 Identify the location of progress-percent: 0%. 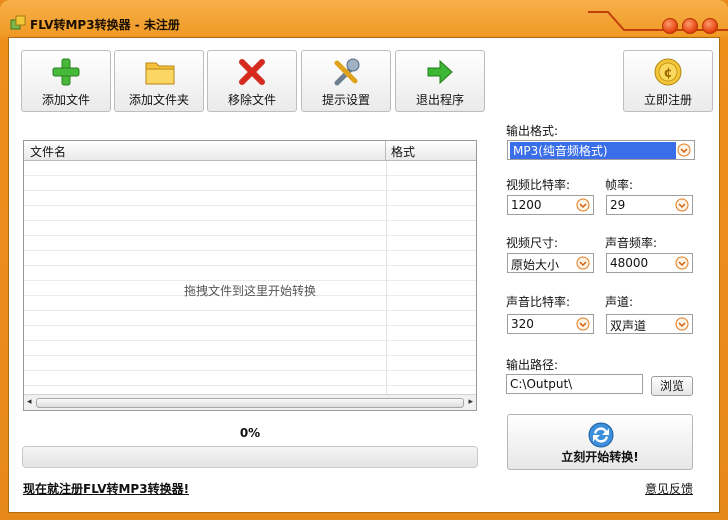
(250, 433).